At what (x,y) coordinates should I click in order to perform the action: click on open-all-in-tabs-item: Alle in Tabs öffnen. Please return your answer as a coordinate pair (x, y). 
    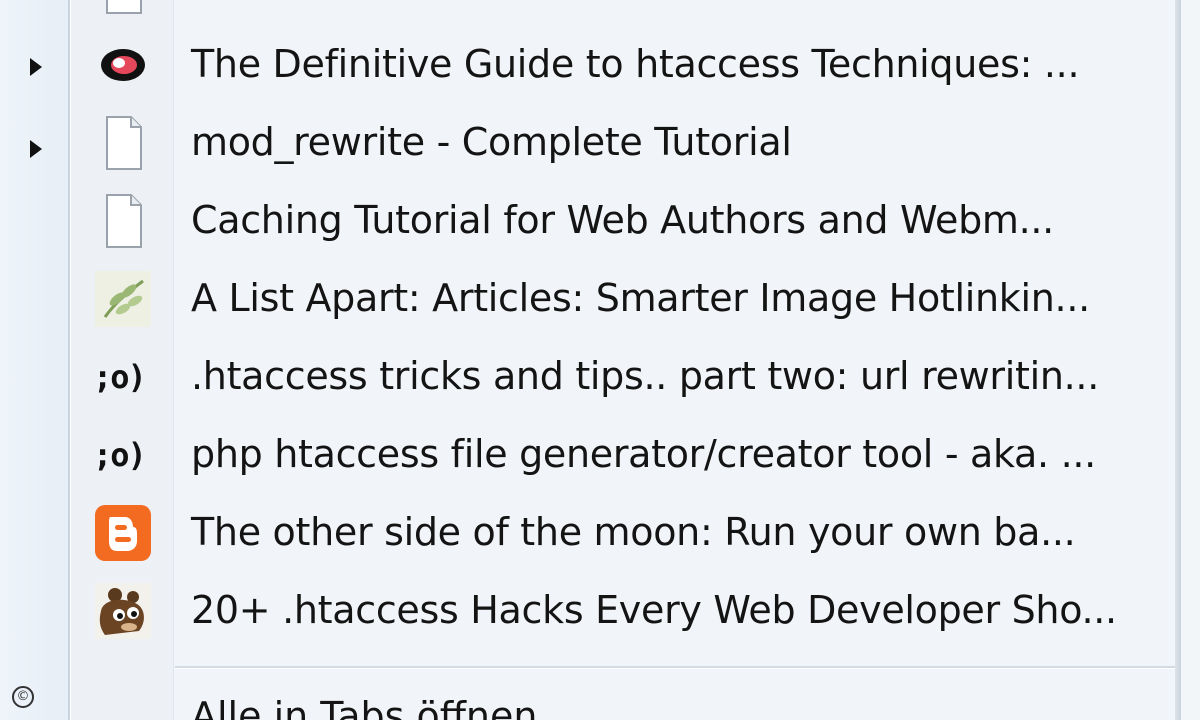
    Looking at the image, I should click on (364, 703).